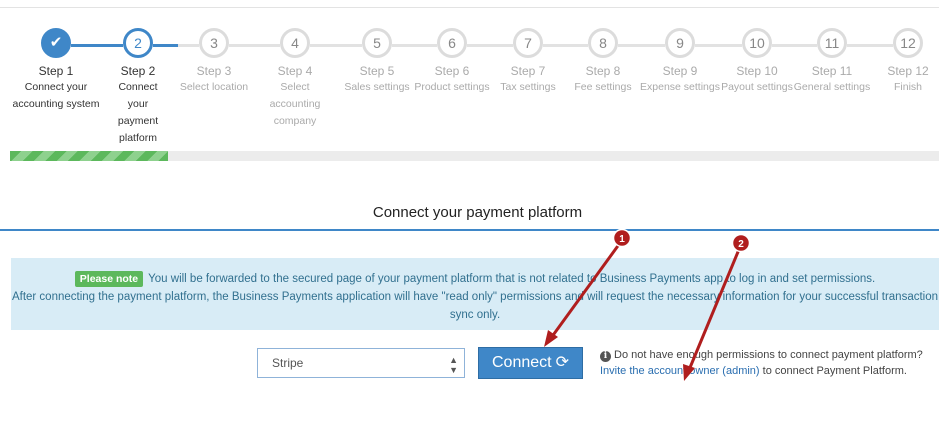  What do you see at coordinates (452, 71) in the screenshot?
I see `step-title: Step 6` at bounding box center [452, 71].